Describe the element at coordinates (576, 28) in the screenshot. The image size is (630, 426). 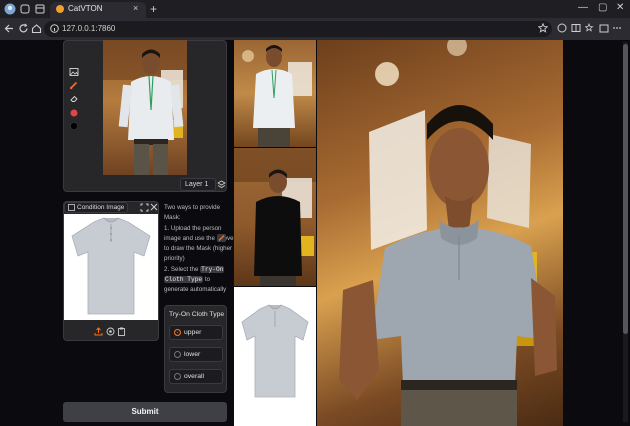
I see `split-screen-icon` at that location.